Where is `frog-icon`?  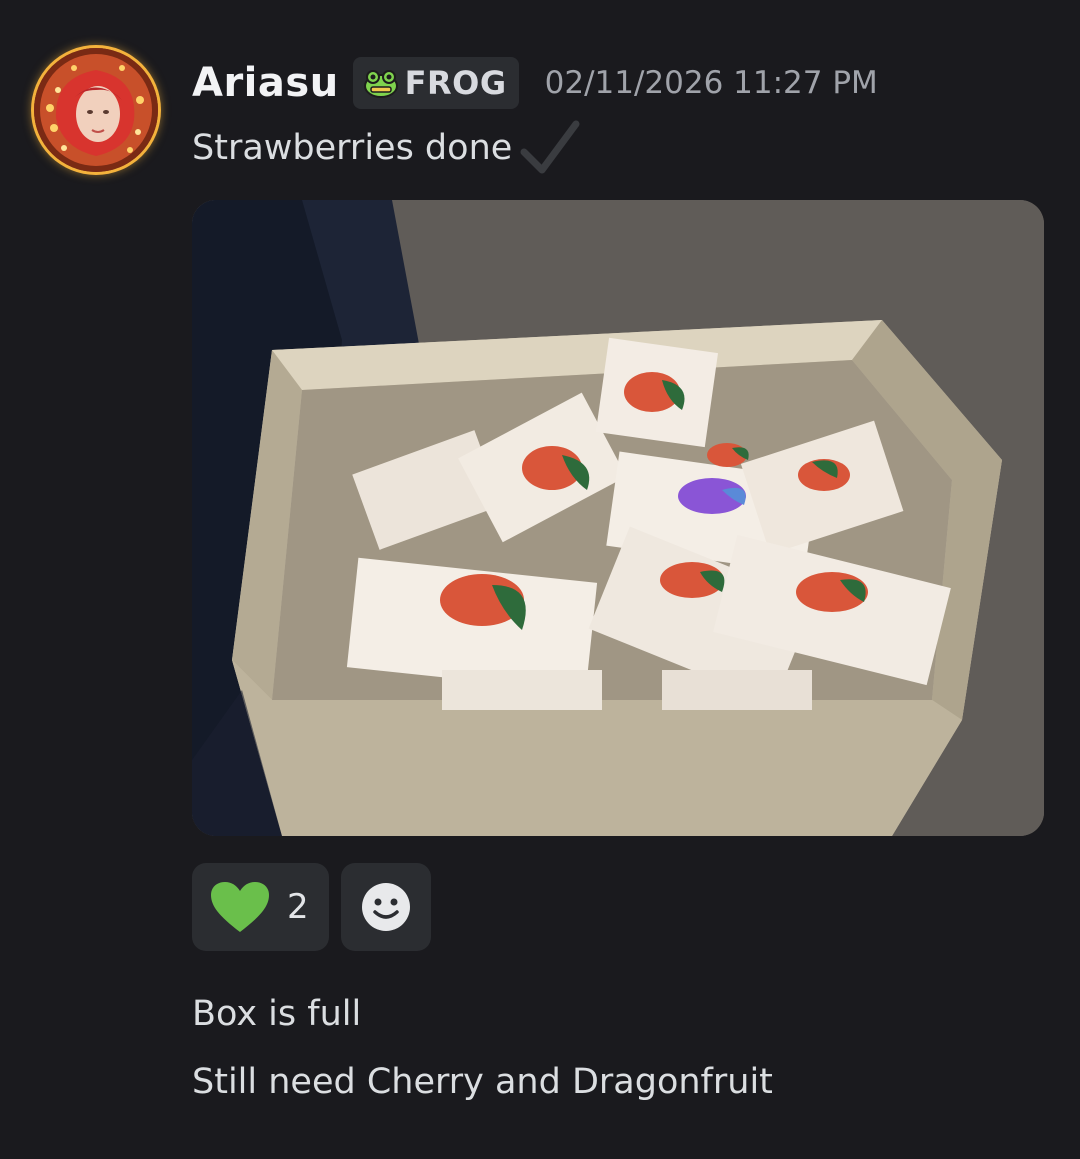
frog-icon is located at coordinates (380, 84).